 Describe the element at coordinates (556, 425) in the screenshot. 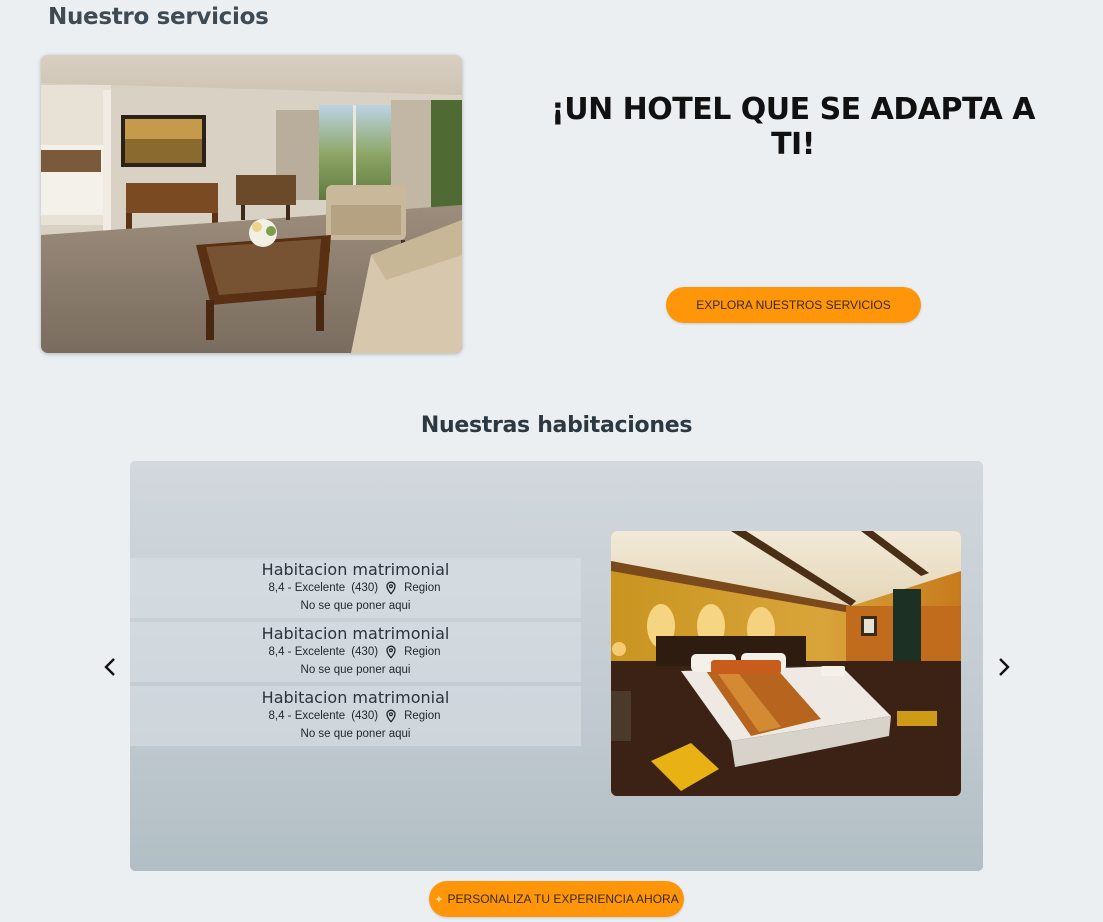

I see `rooms-section-title: Nuestras habitaciones` at that location.